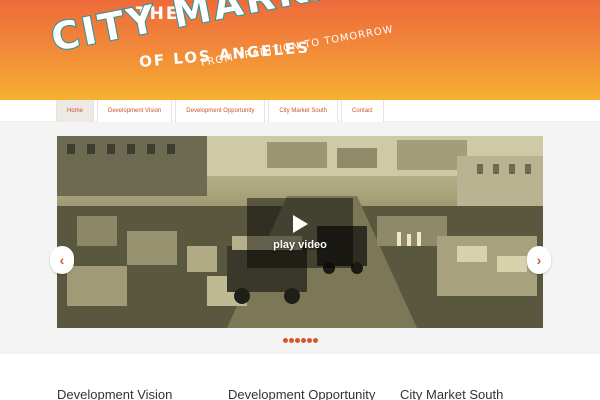  What do you see at coordinates (452, 393) in the screenshot?
I see `column-title-city-market-south: City Market South` at bounding box center [452, 393].